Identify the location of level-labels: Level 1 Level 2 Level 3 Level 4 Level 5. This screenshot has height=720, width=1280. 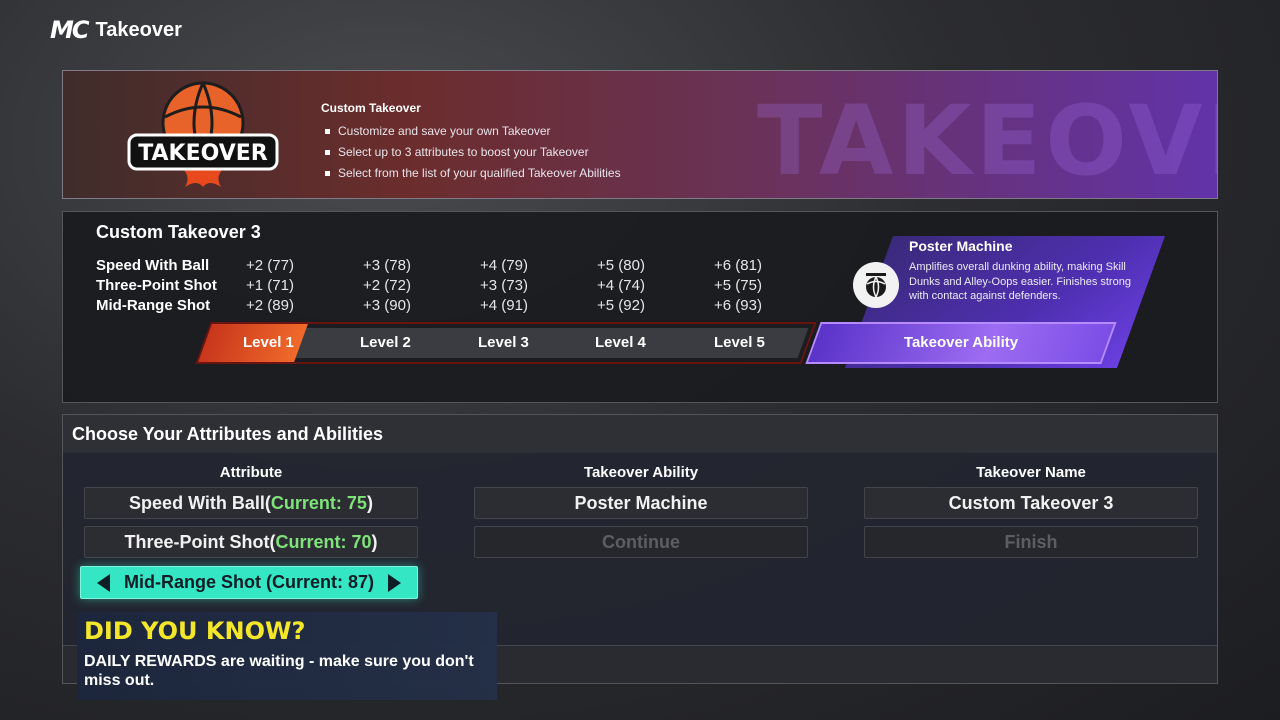
(506, 343).